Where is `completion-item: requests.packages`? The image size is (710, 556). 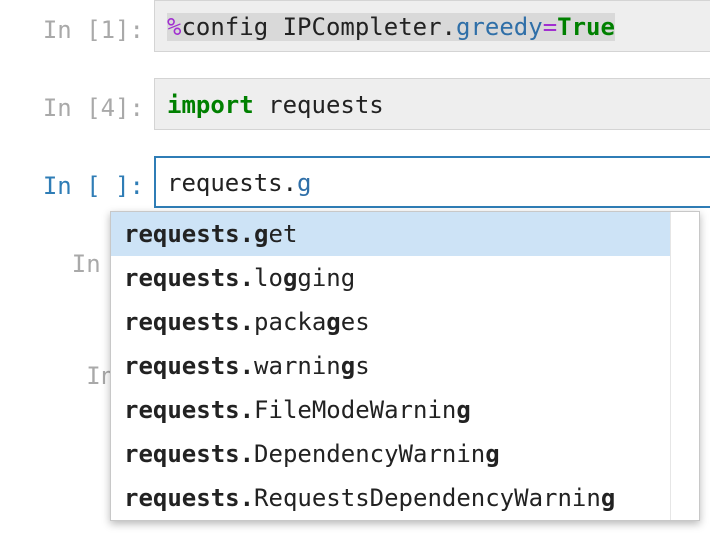 completion-item: requests.packages is located at coordinates (391, 322).